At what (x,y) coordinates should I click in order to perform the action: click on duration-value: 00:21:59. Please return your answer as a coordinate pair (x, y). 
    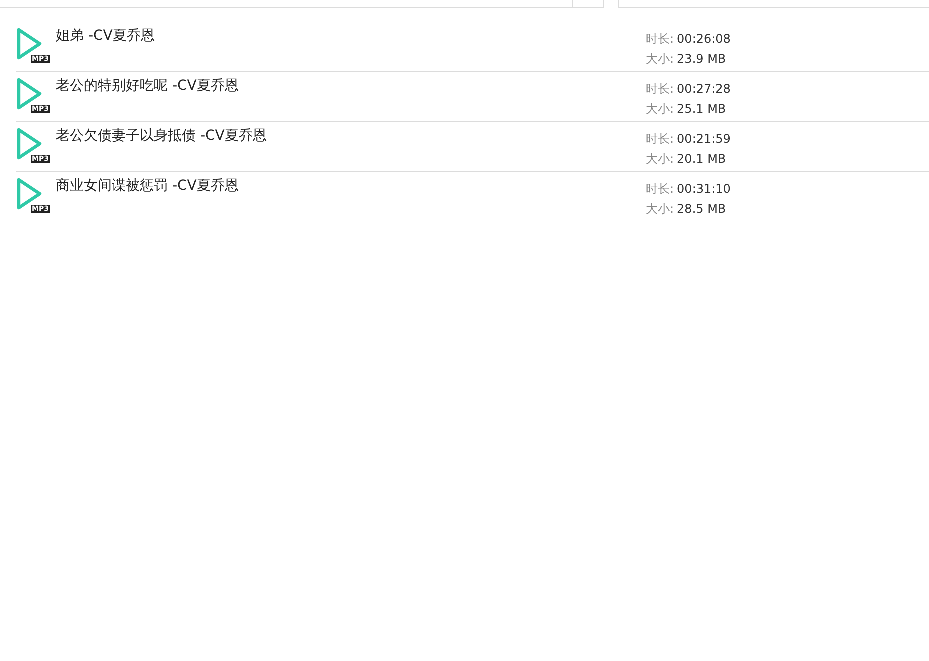
    Looking at the image, I should click on (704, 139).